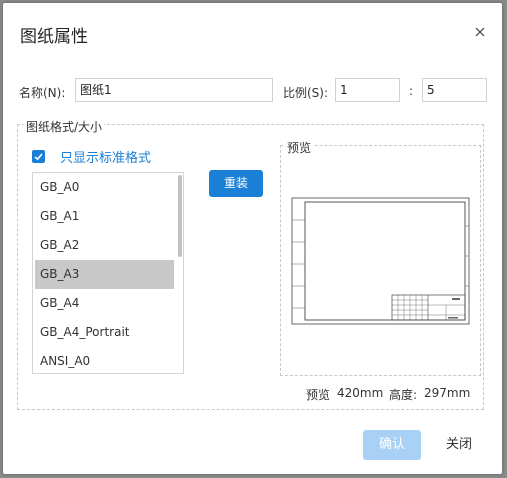 Image resolution: width=507 pixels, height=478 pixels. Describe the element at coordinates (104, 216) in the screenshot. I see `format-list-item: GB_A1` at that location.